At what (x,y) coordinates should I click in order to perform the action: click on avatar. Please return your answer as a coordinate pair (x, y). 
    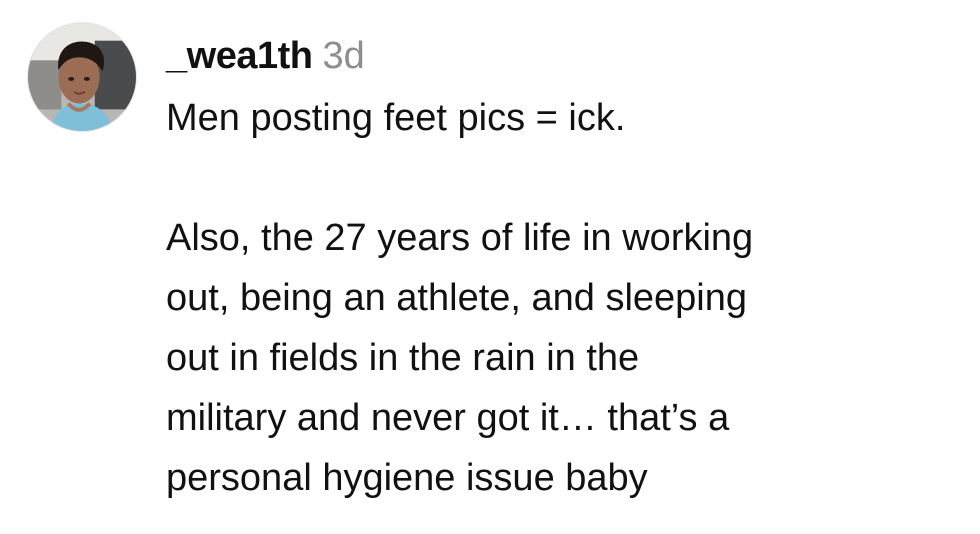
    Looking at the image, I should click on (82, 77).